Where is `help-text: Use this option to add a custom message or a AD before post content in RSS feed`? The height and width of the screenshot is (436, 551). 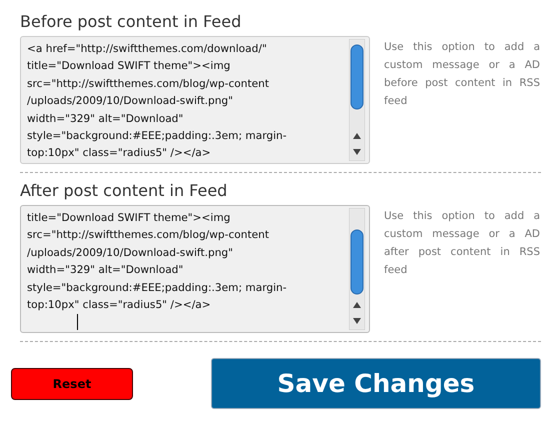
help-text: Use this option to add a custom message or a AD before post content in RSS feed is located at coordinates (462, 74).